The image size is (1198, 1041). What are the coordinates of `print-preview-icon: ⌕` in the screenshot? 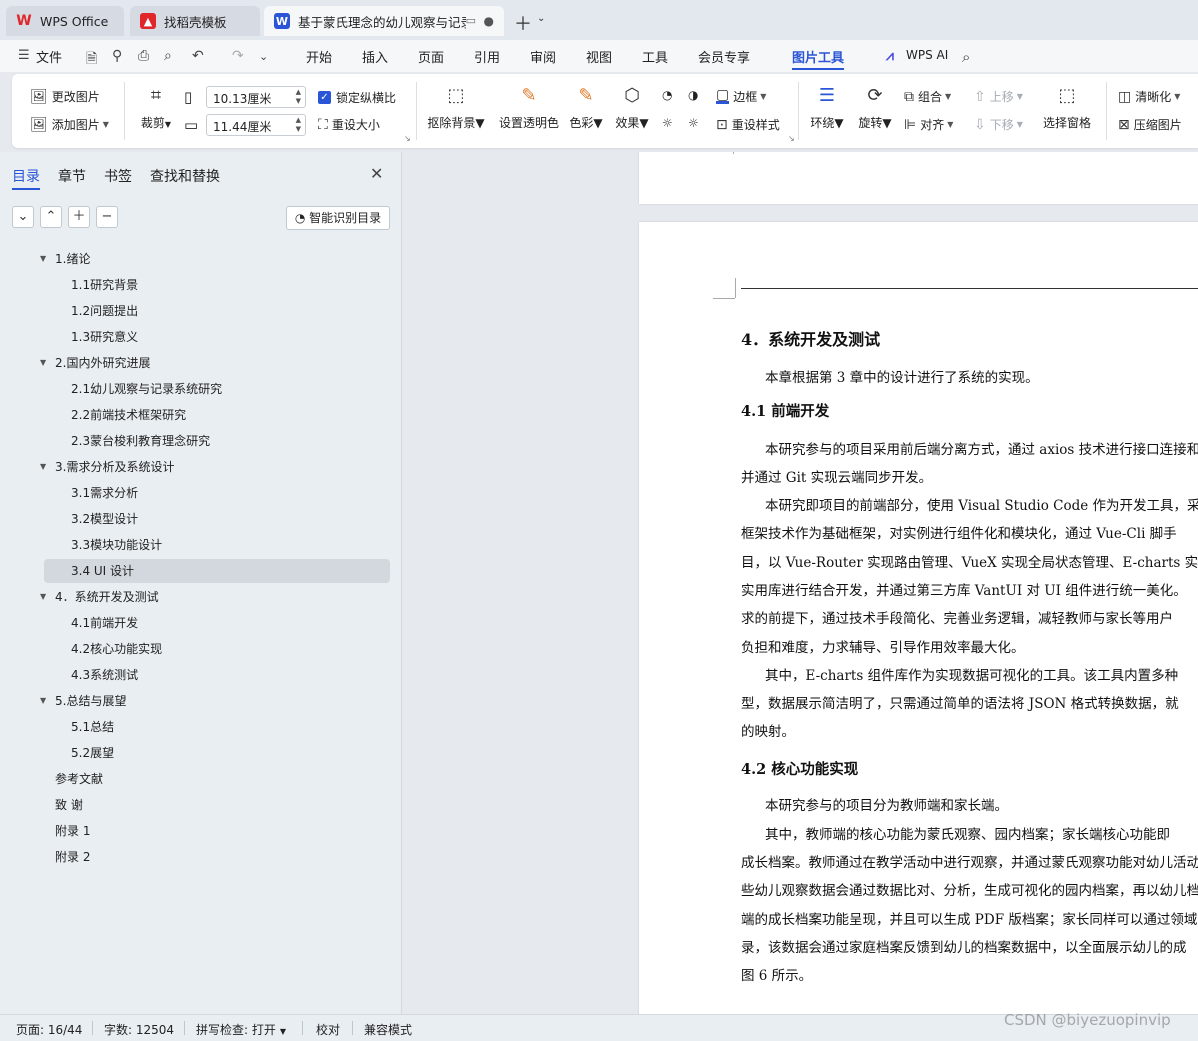 It's located at (168, 56).